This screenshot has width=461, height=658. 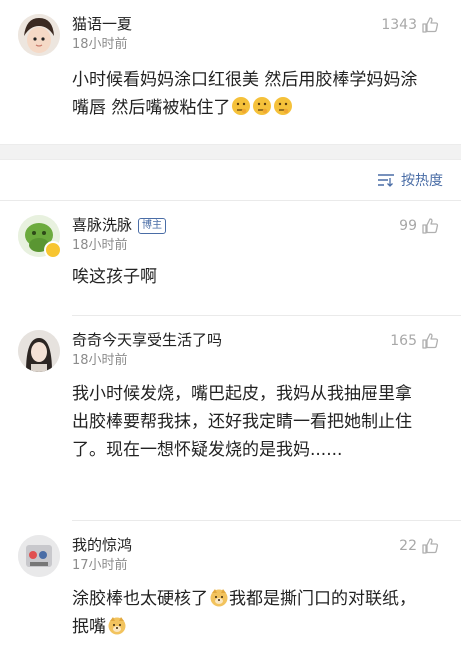 I want to click on username: 奇奇今天享受生活了吗, so click(x=257, y=340).